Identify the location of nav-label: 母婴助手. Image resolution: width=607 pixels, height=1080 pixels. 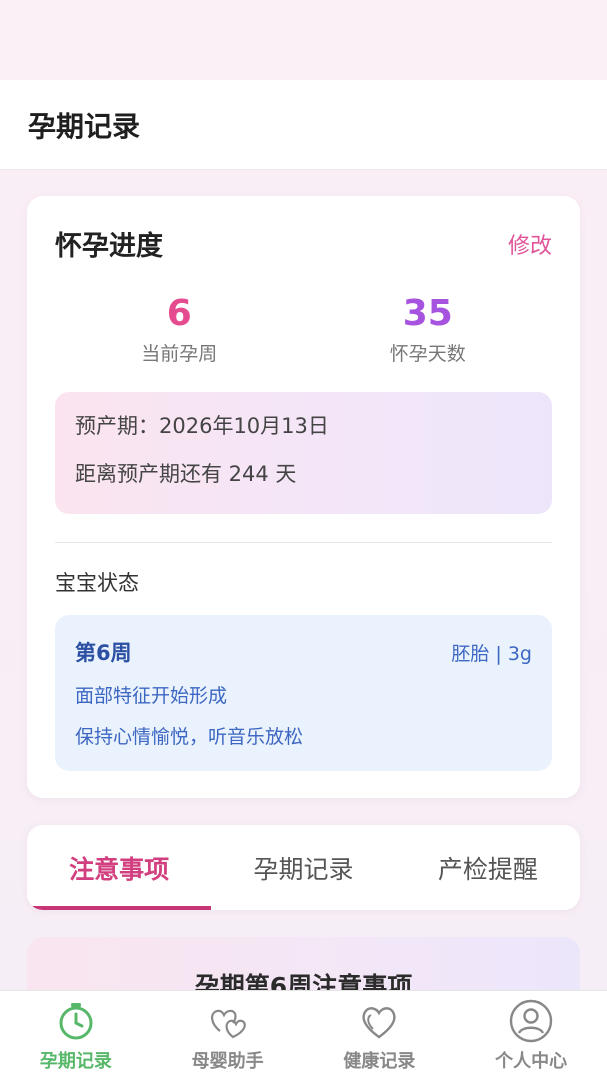
(227, 1061).